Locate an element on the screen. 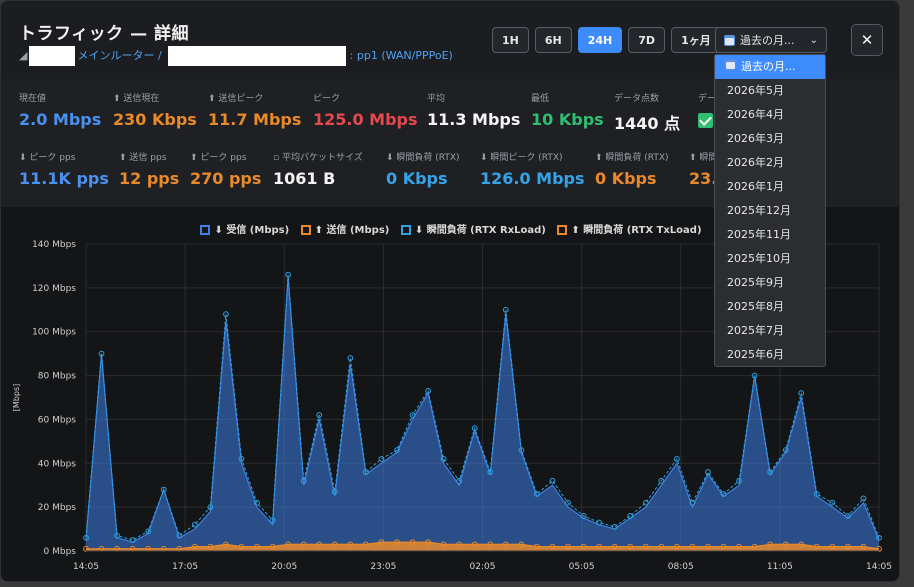 Image resolution: width=914 pixels, height=587 pixels. range-1month-button: 1ヶ月 is located at coordinates (696, 40).